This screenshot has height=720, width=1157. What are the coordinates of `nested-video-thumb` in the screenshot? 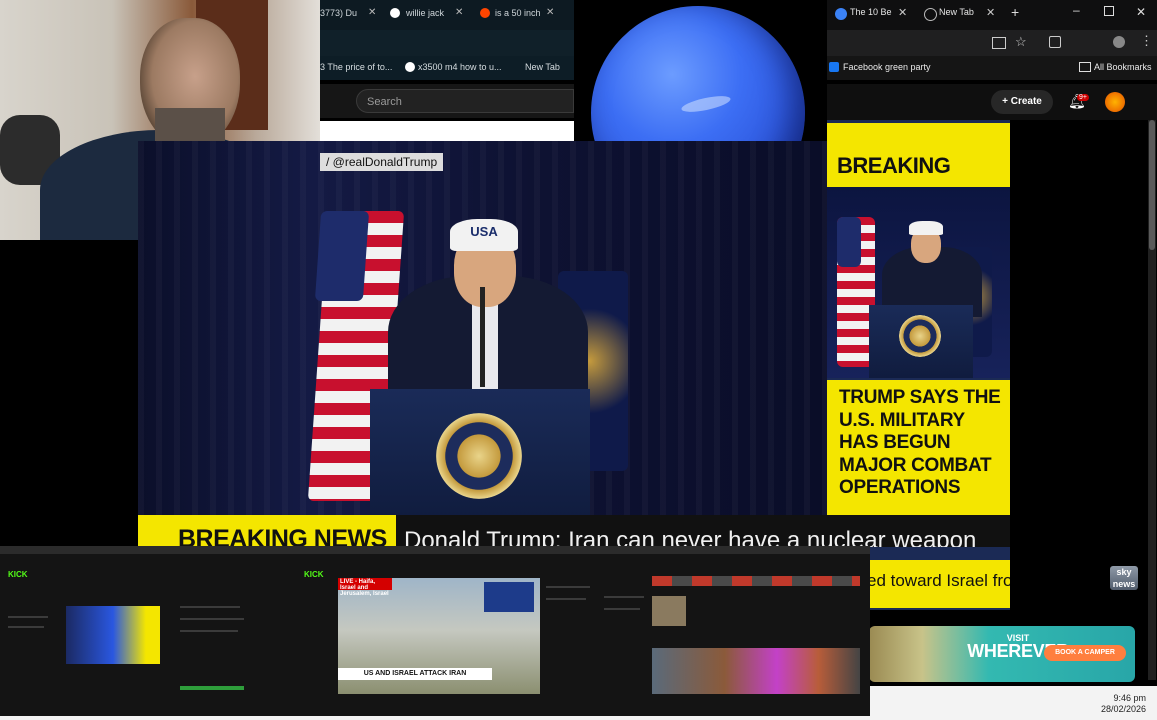 It's located at (113, 635).